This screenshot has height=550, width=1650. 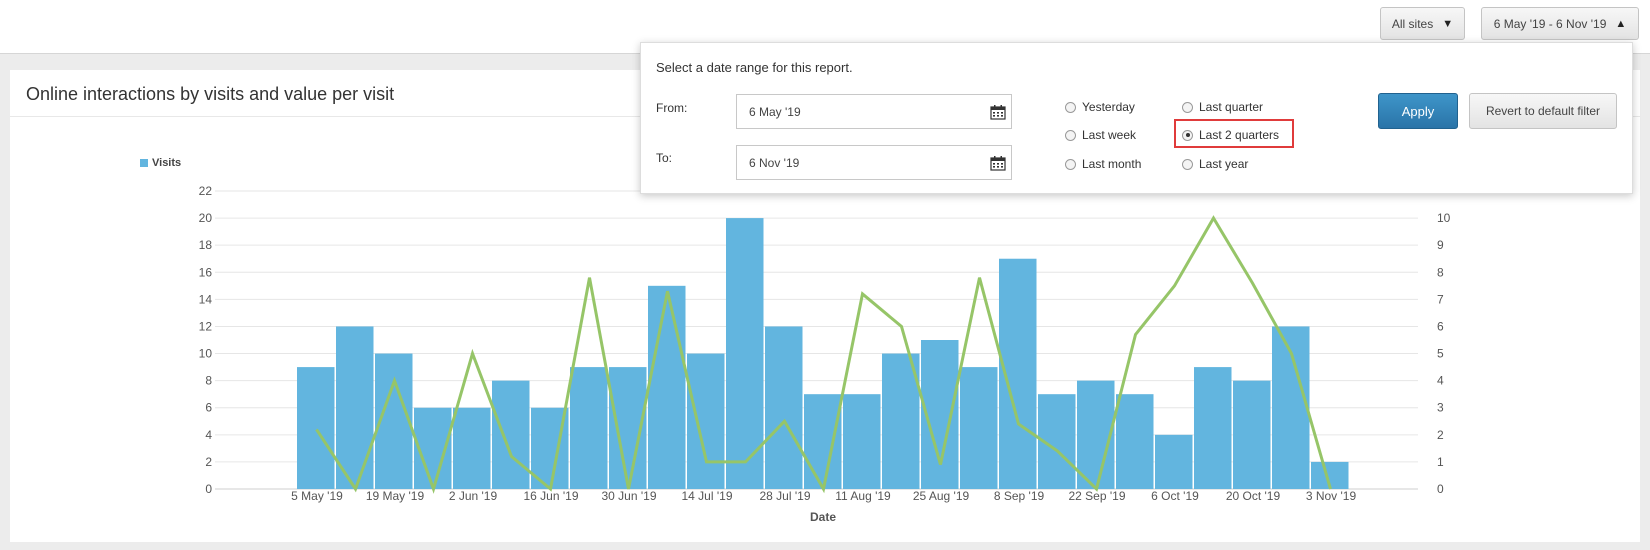 I want to click on option-last-month: Last month, so click(x=1103, y=164).